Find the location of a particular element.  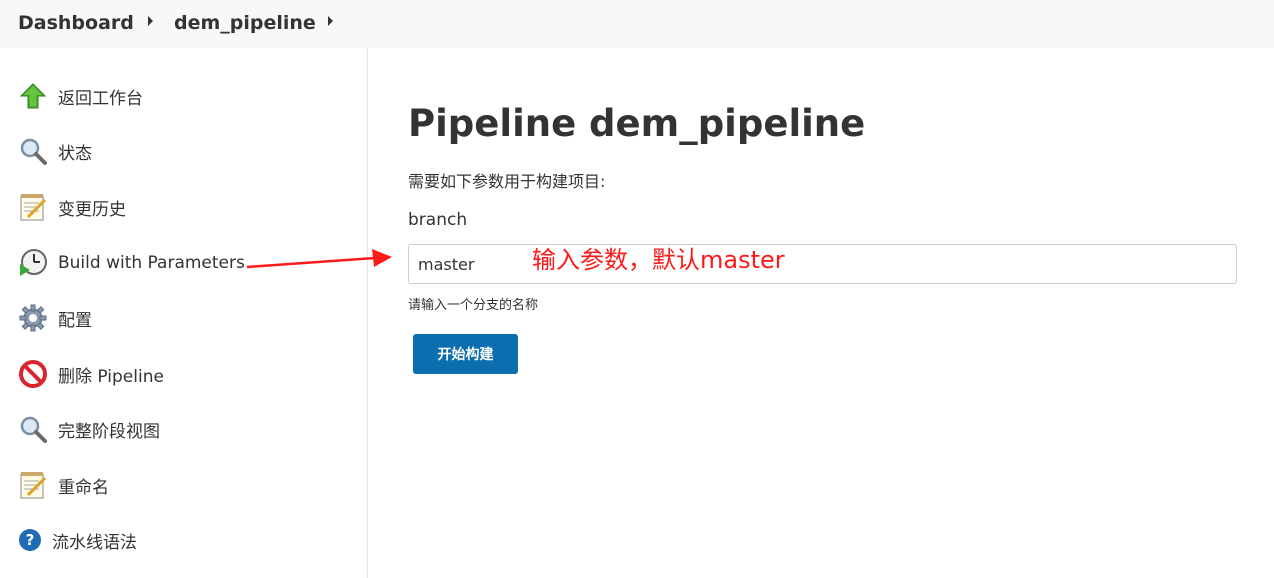

sidebar-item-configure: 配置 is located at coordinates (55, 318).